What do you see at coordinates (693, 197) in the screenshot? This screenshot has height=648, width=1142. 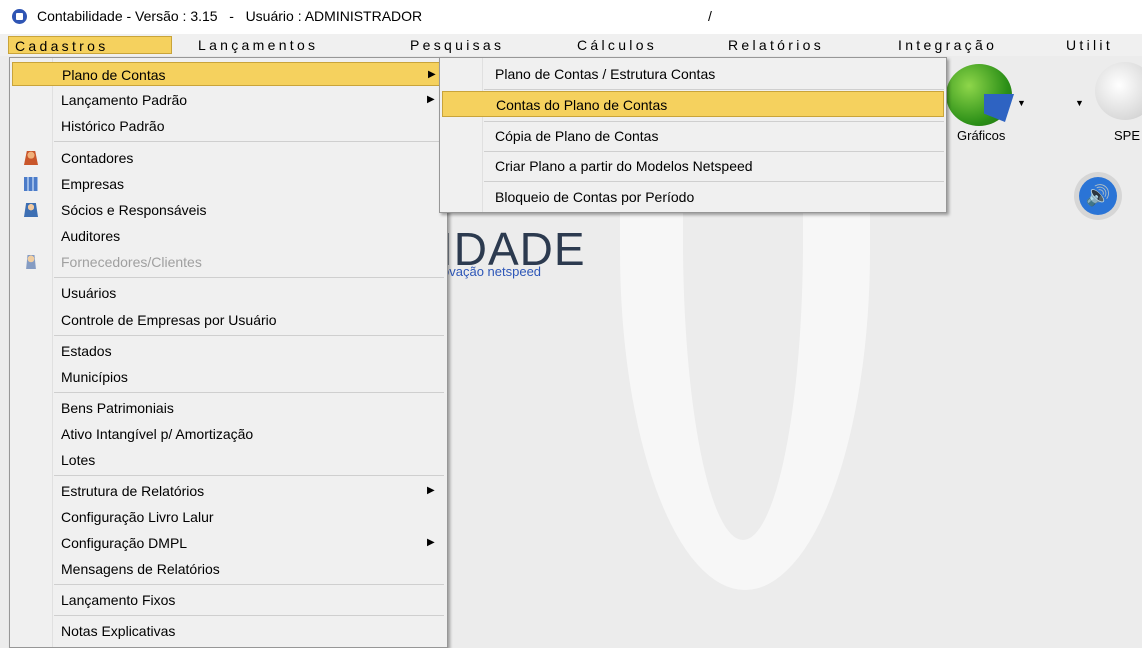 I see `submenu-item-bloqueio-contas: Bloqueio de Contas por Período` at bounding box center [693, 197].